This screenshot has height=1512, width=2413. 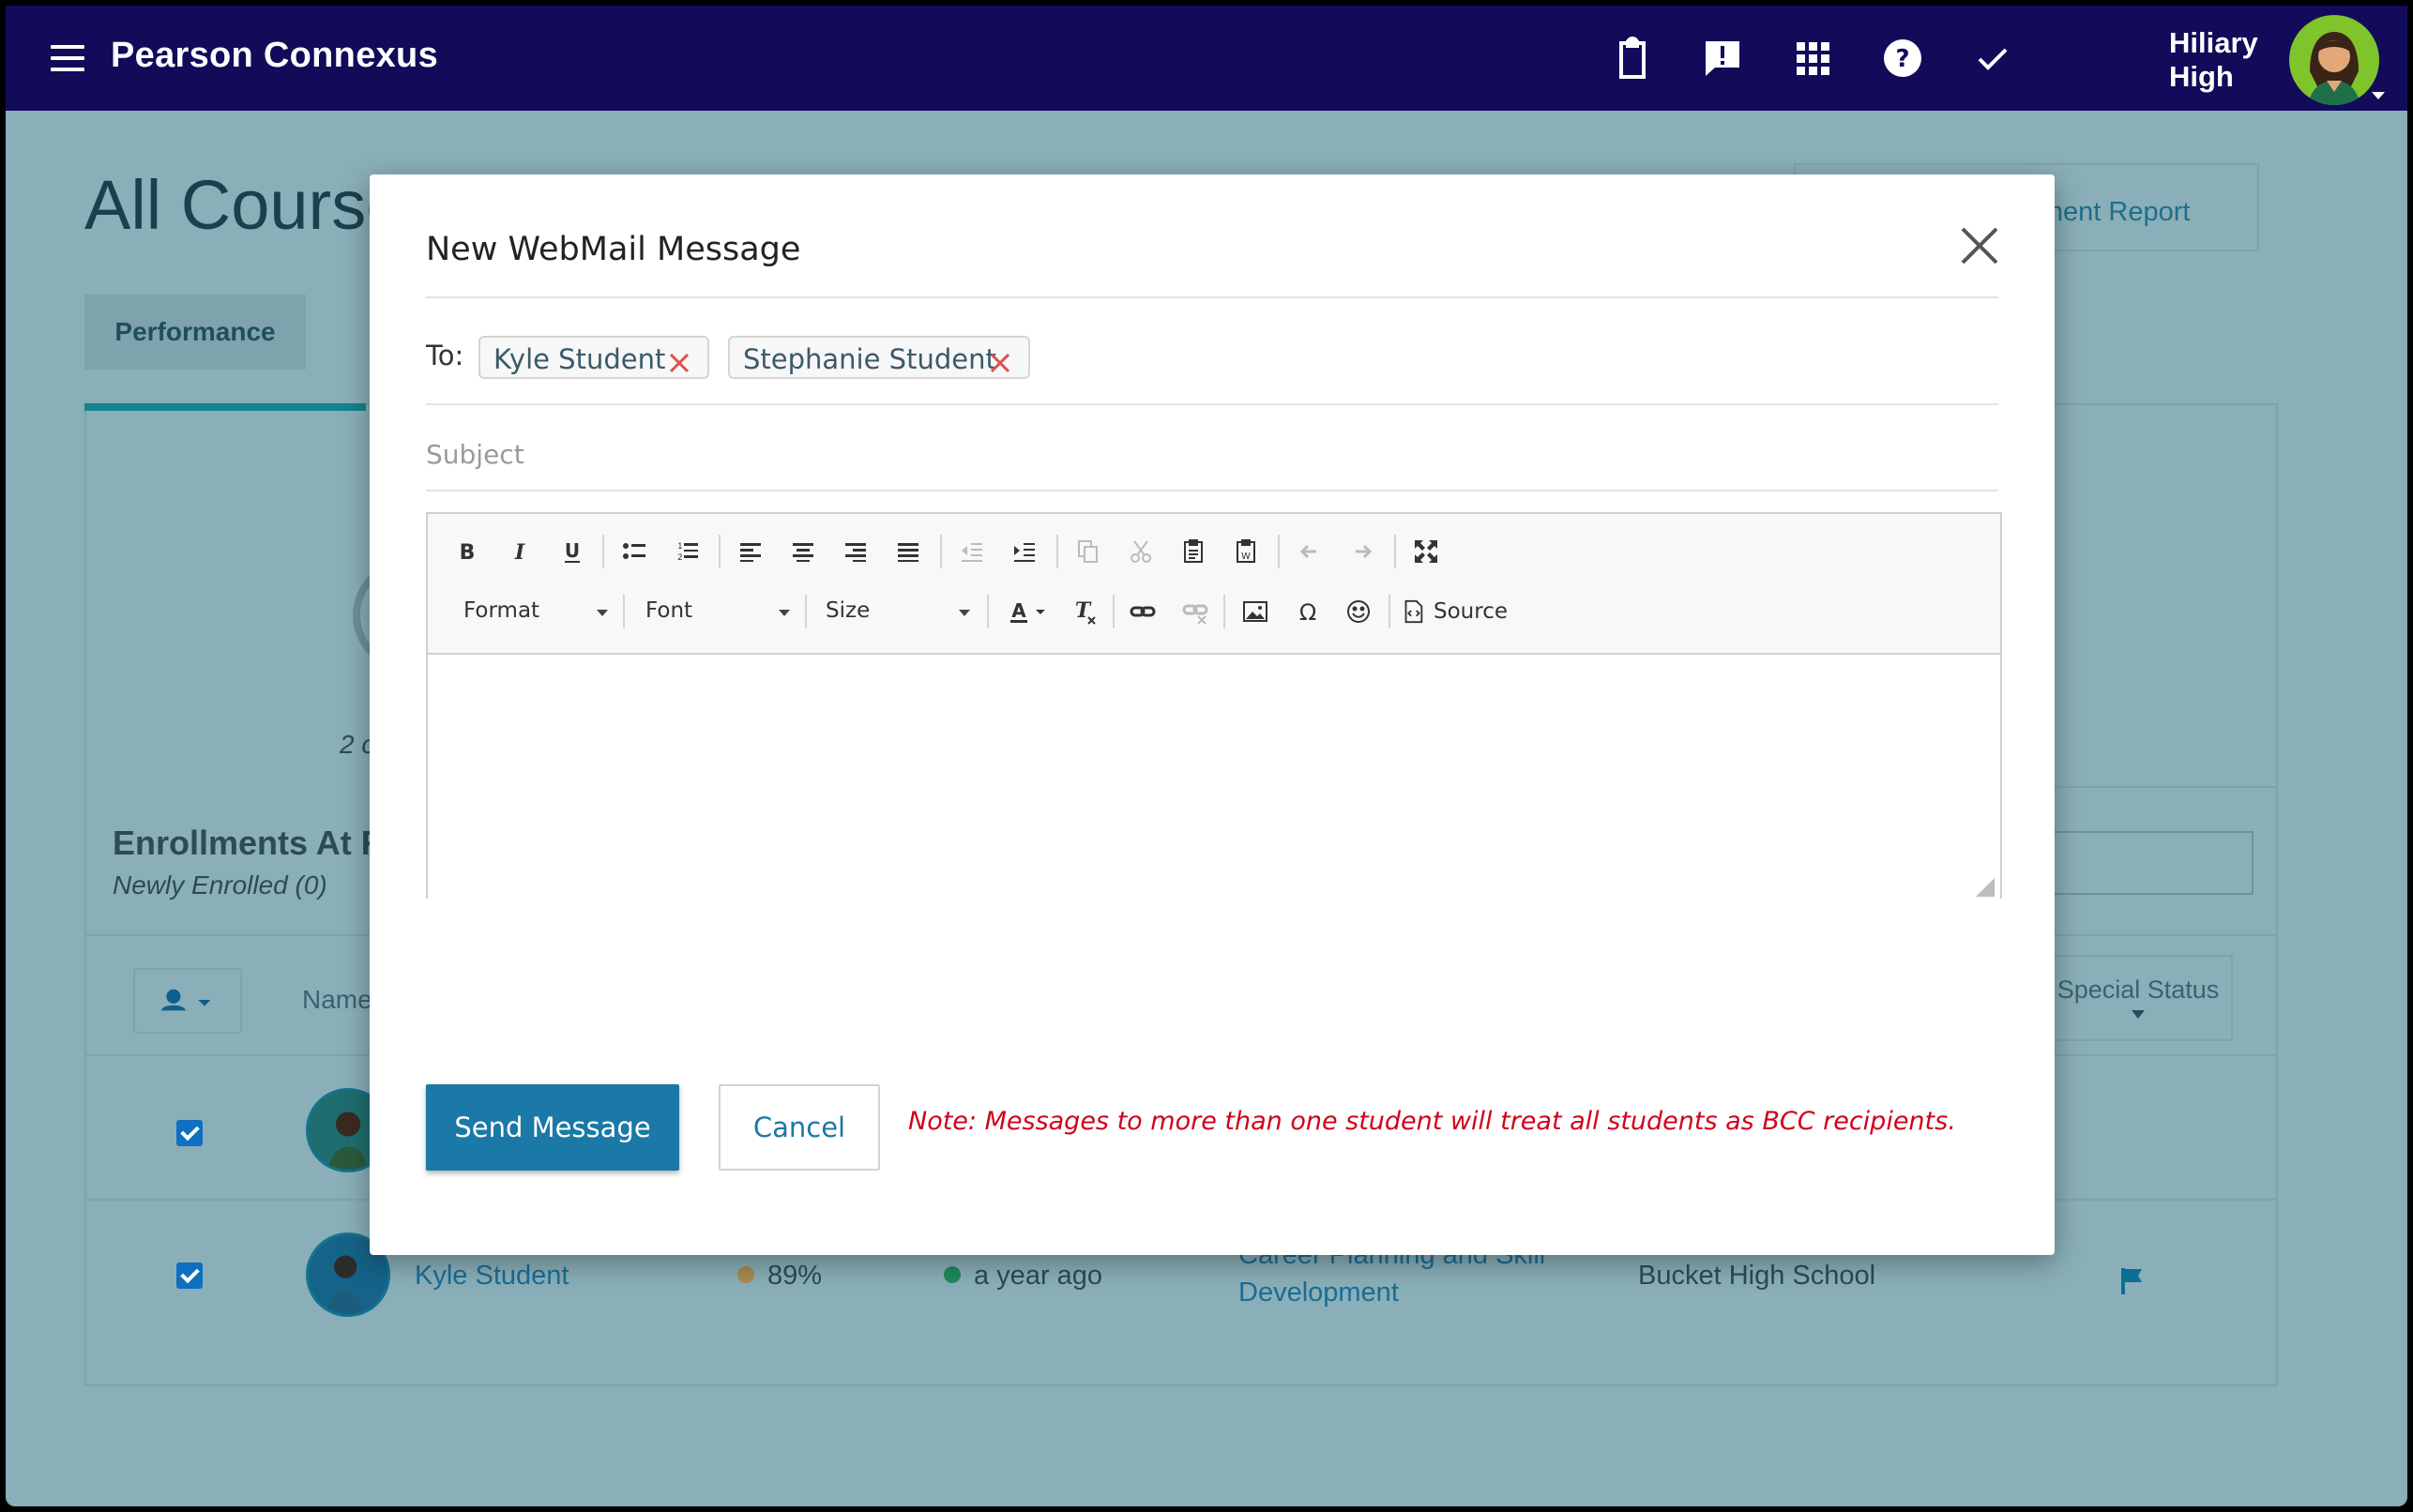 I want to click on grade-text: 89%, so click(x=795, y=1276).